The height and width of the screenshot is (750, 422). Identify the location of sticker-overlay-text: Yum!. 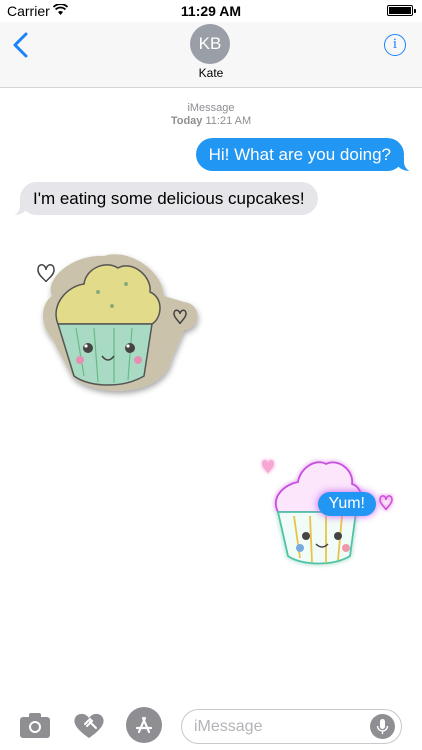
(346, 504).